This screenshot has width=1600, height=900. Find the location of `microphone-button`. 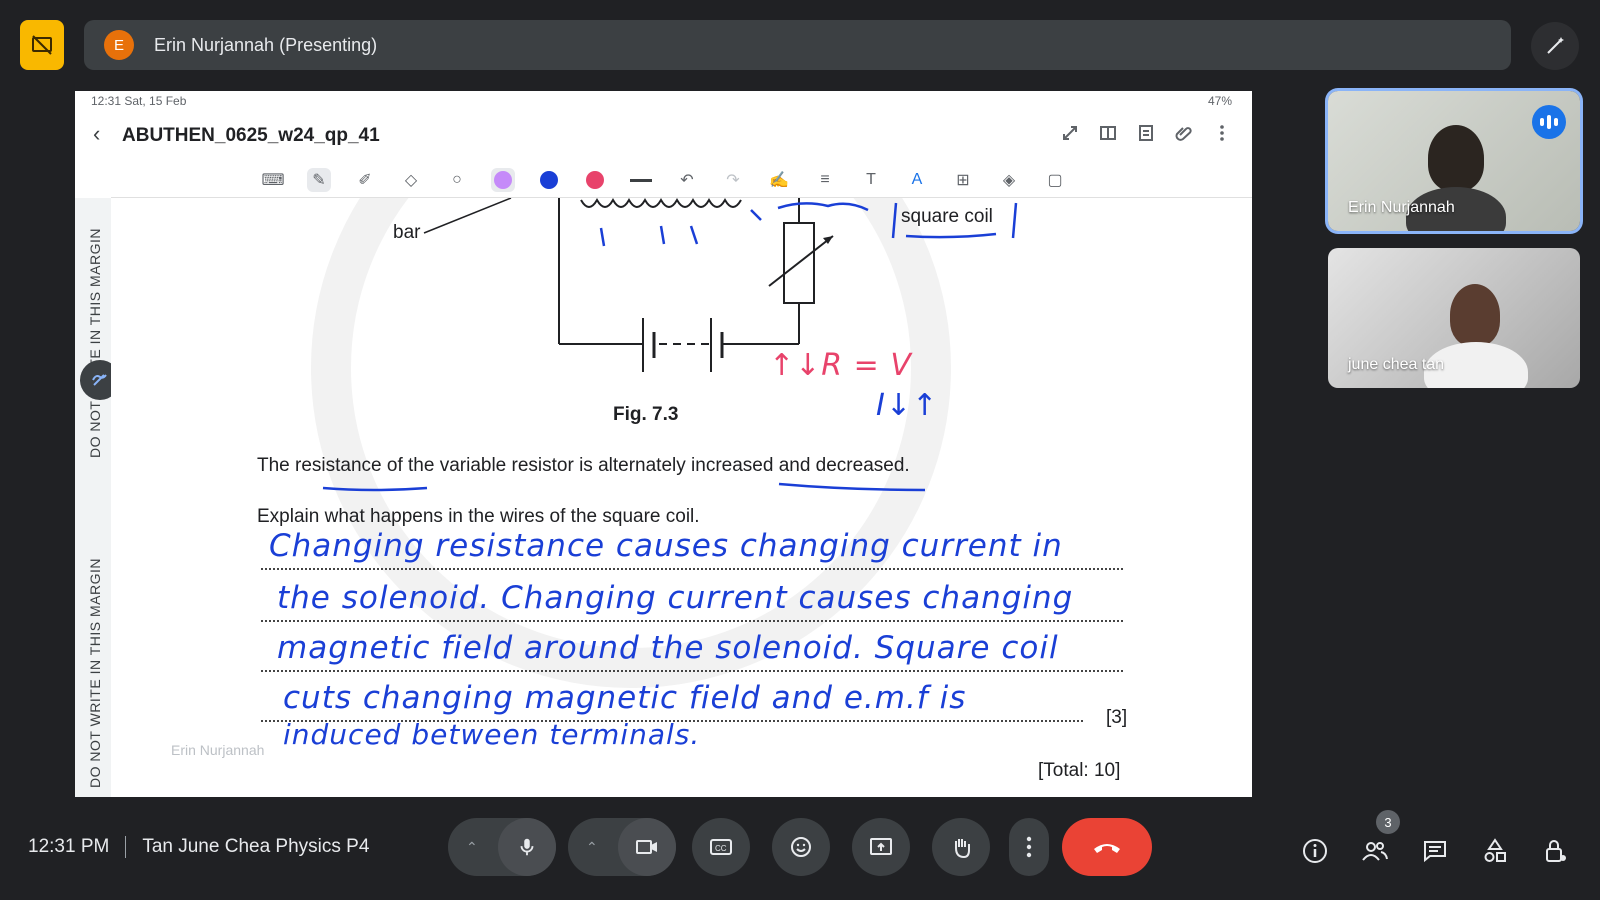

microphone-button is located at coordinates (527, 847).